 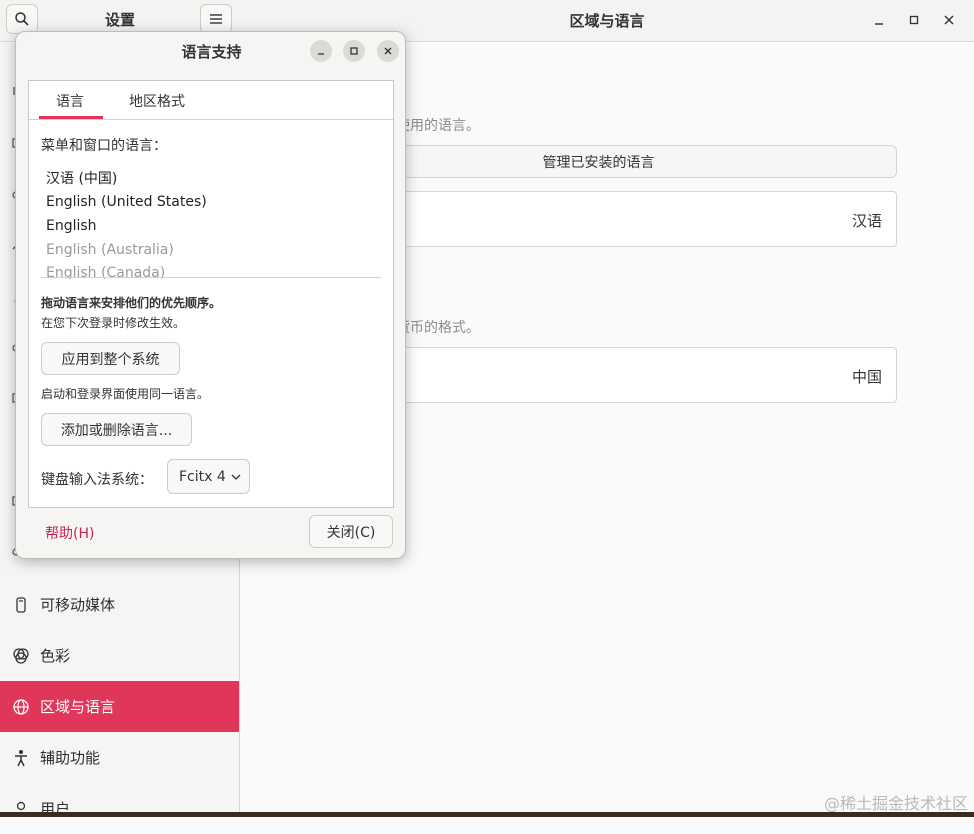 I want to click on language-value: 汉语, so click(x=866, y=221).